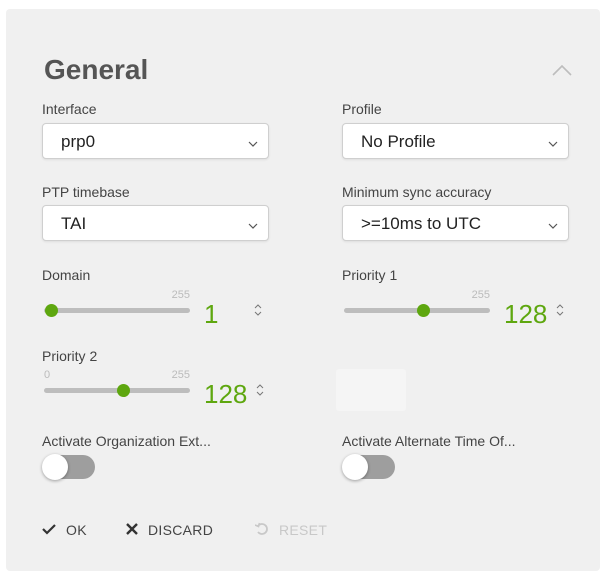 The height and width of the screenshot is (573, 601). Describe the element at coordinates (211, 314) in the screenshot. I see `domain-value: 1` at that location.